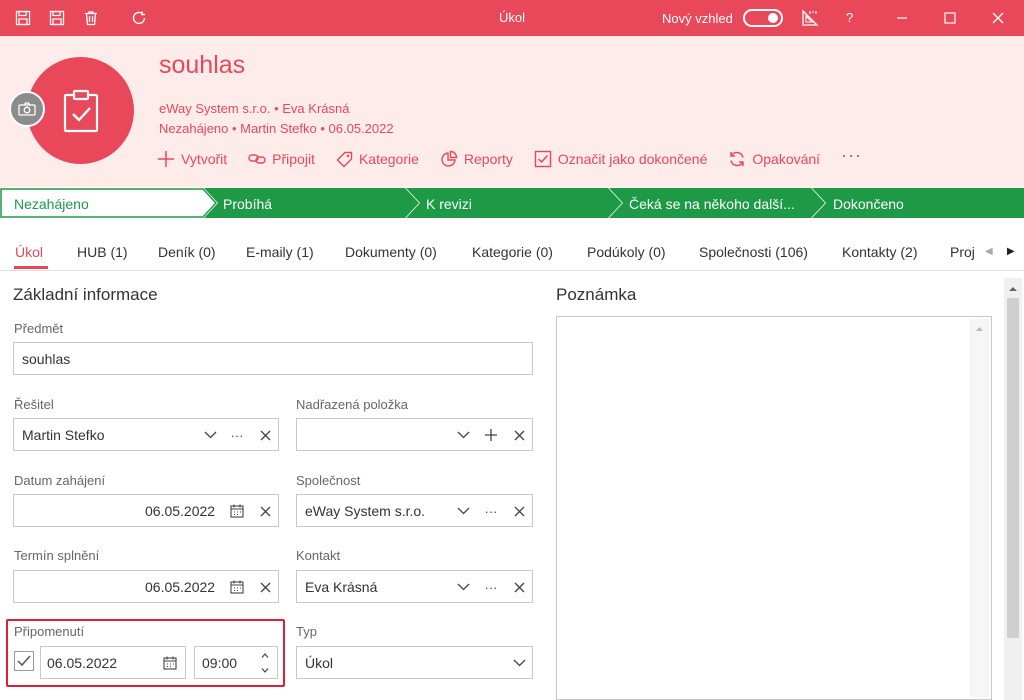  What do you see at coordinates (265, 670) in the screenshot?
I see `time-down-icon` at bounding box center [265, 670].